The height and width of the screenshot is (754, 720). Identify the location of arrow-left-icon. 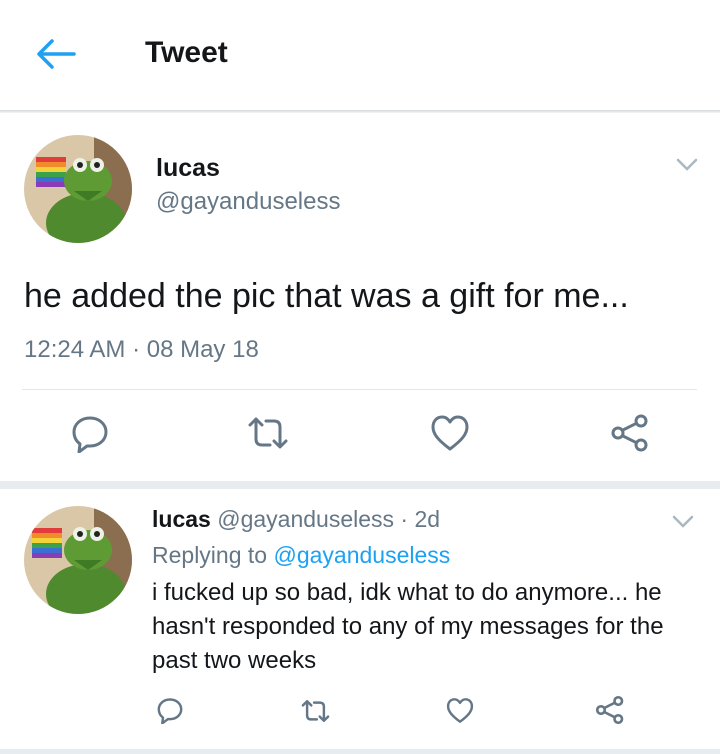
(56, 54).